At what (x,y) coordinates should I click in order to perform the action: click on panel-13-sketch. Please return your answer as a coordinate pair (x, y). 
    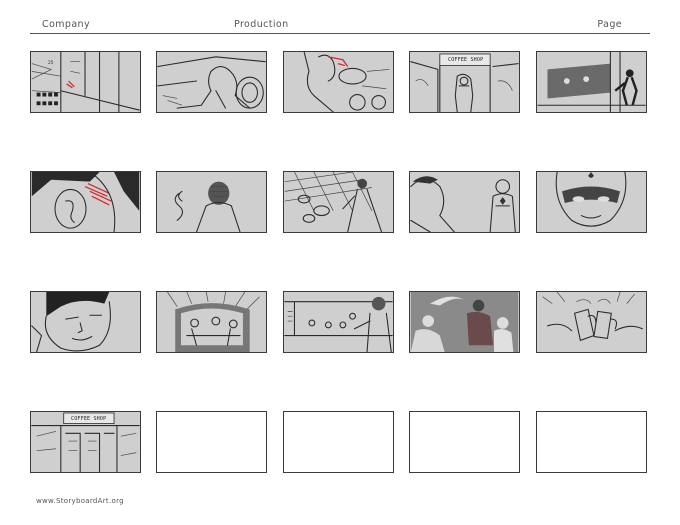
    Looking at the image, I should click on (338, 322).